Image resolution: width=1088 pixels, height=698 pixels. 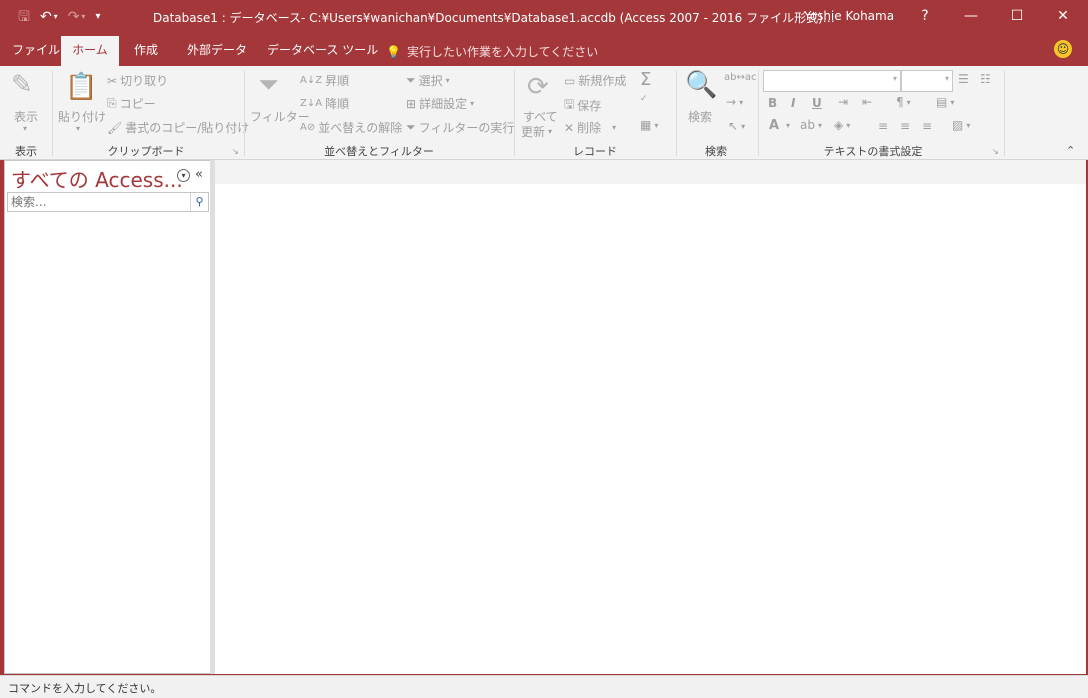 What do you see at coordinates (774, 125) in the screenshot?
I see `font-color-button: A` at bounding box center [774, 125].